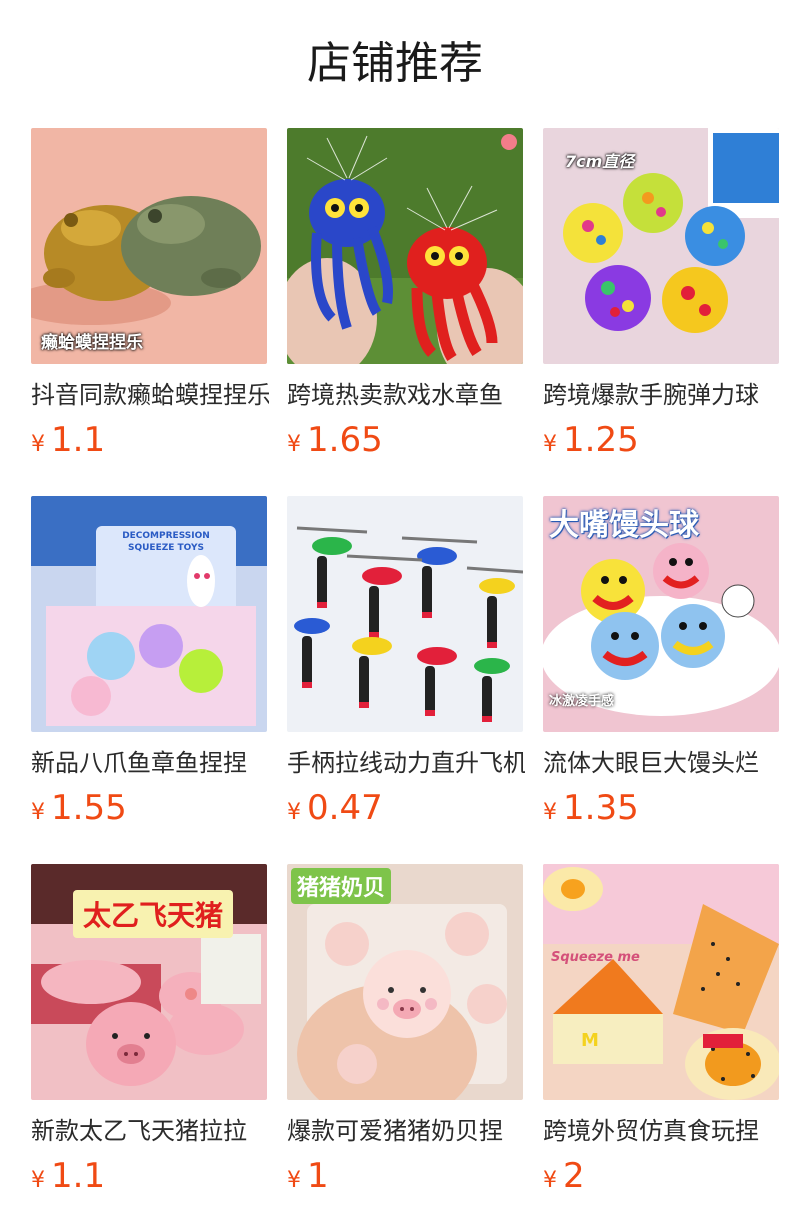 This screenshot has width=790, height=1232. Describe the element at coordinates (407, 808) in the screenshot. I see `product-price: ¥0.47` at that location.